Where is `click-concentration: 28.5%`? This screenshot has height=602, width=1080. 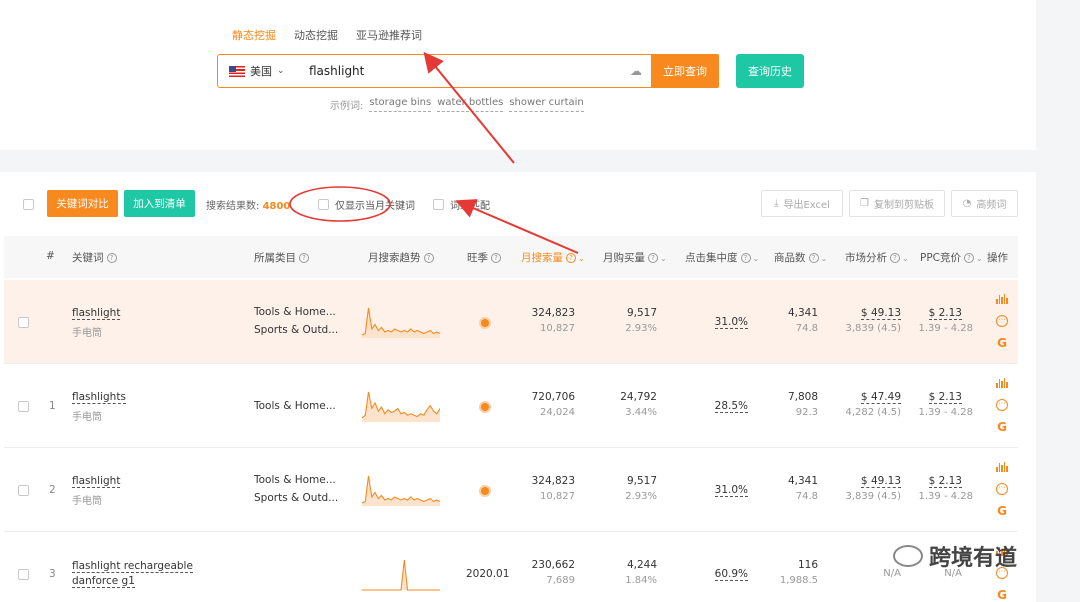
click-concentration: 28.5% is located at coordinates (731, 406).